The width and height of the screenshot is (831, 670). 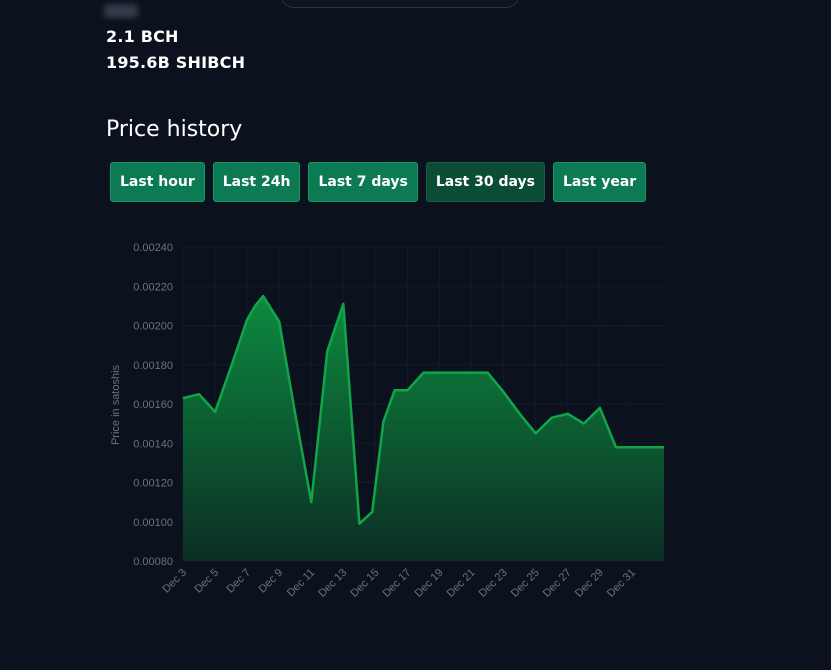 What do you see at coordinates (493, 583) in the screenshot?
I see `x-tick-label: Dec 23` at bounding box center [493, 583].